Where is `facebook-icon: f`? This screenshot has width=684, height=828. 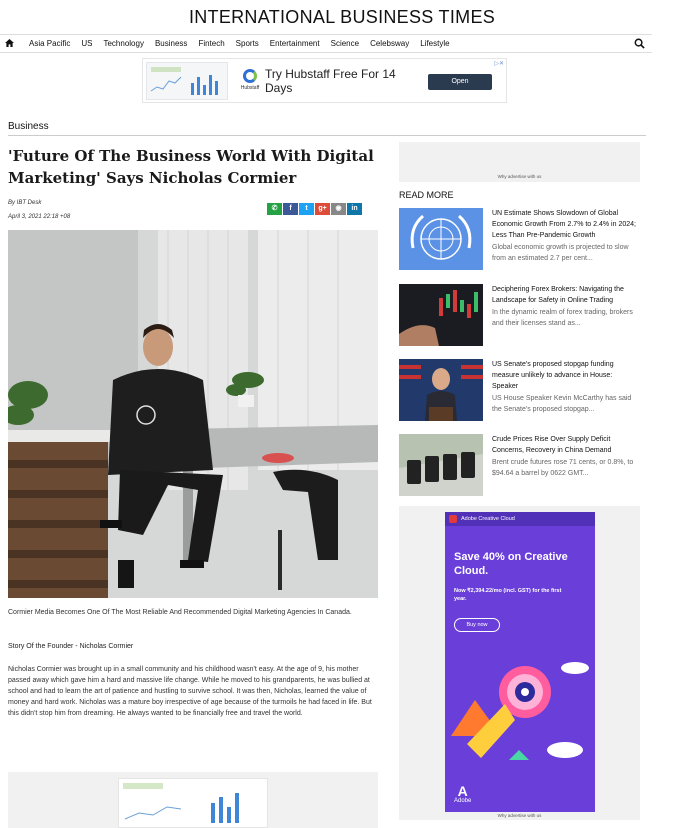
facebook-icon: f is located at coordinates (290, 209).